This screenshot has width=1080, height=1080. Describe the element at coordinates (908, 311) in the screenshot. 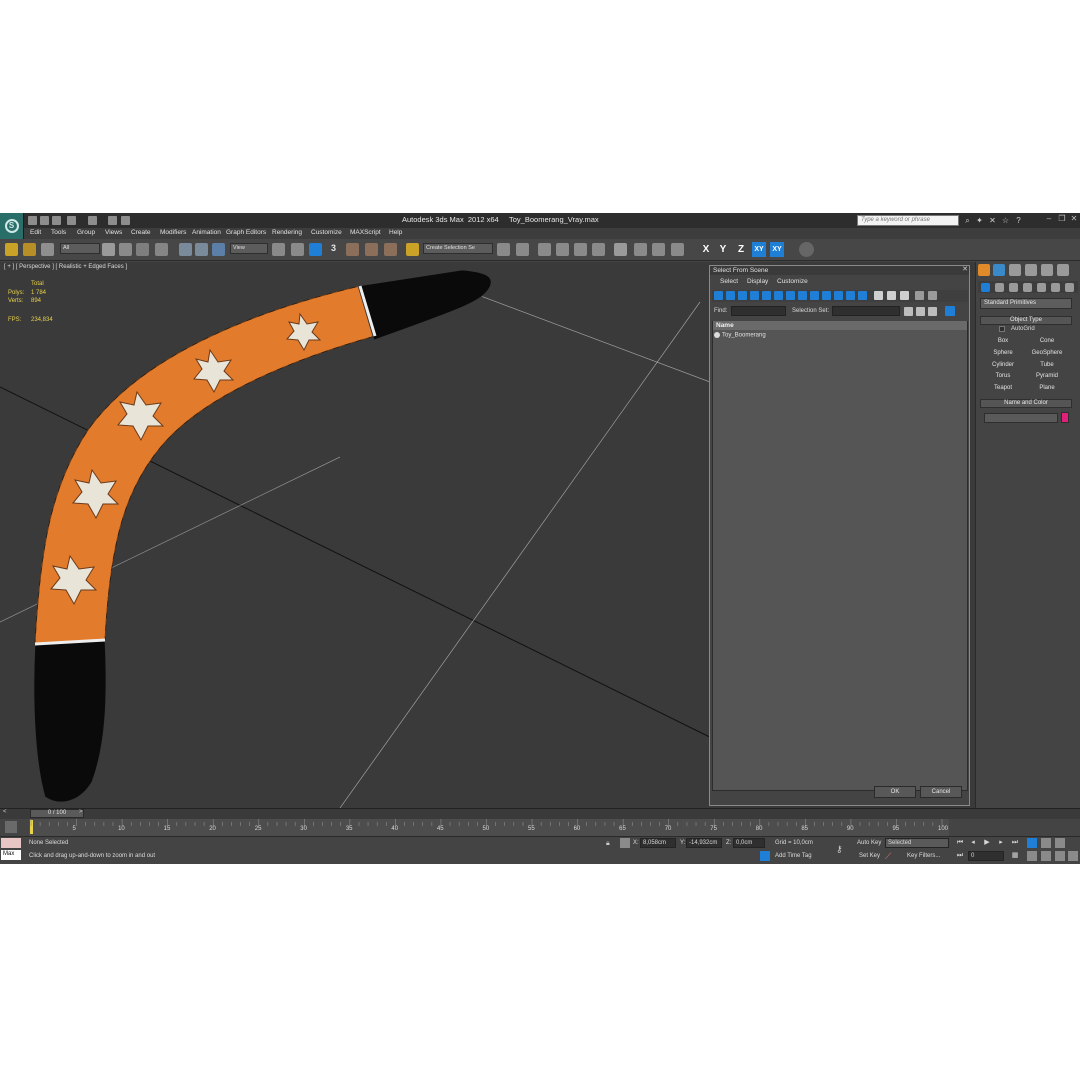

I see `select-all-icon` at that location.